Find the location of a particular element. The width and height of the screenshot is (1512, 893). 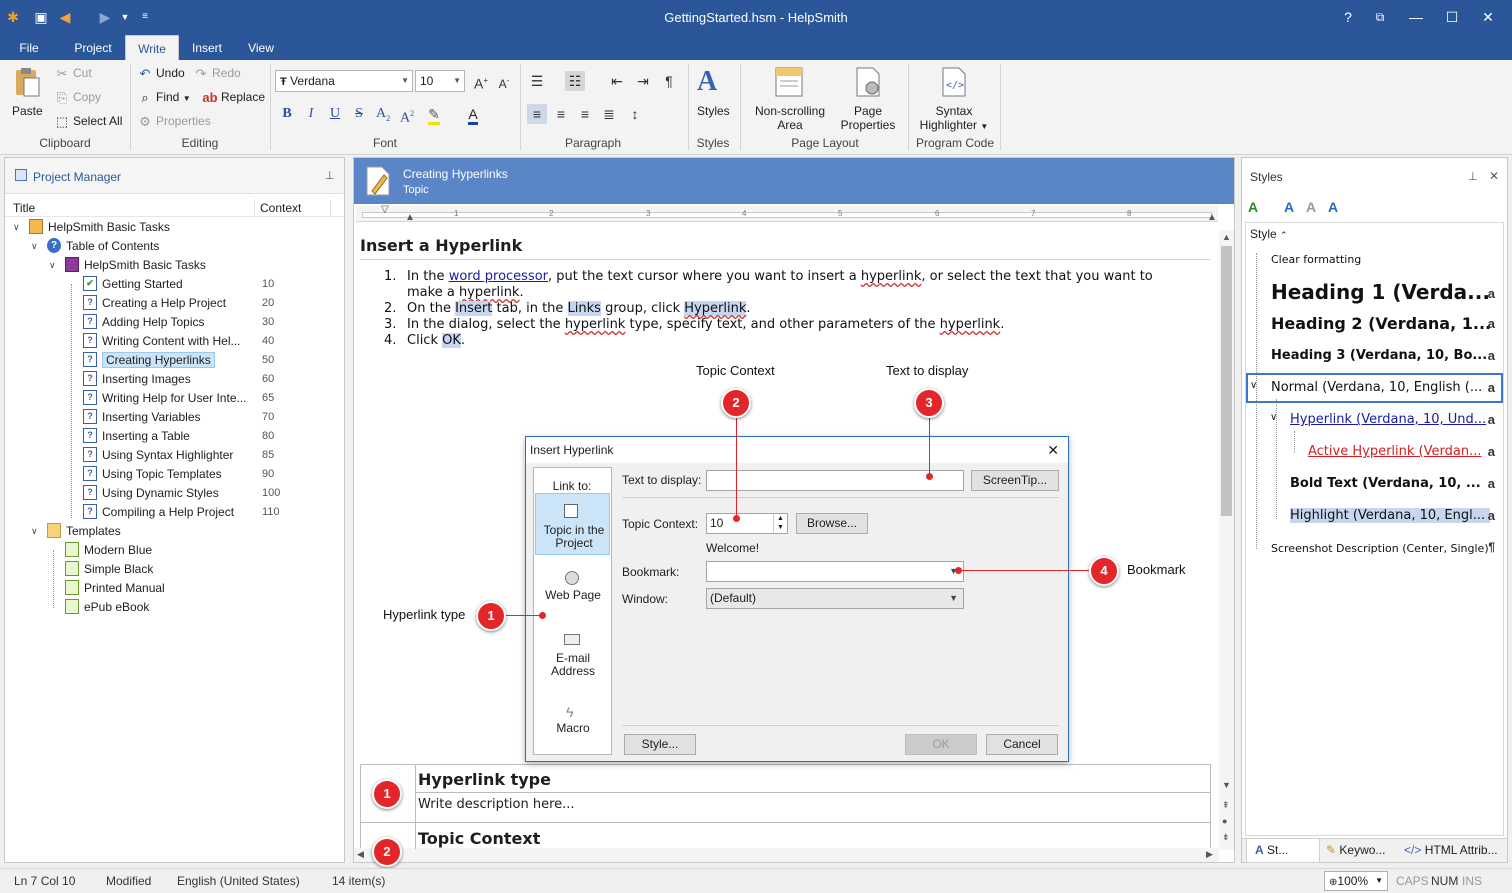

grow-font-icon: A+ is located at coordinates (481, 81).